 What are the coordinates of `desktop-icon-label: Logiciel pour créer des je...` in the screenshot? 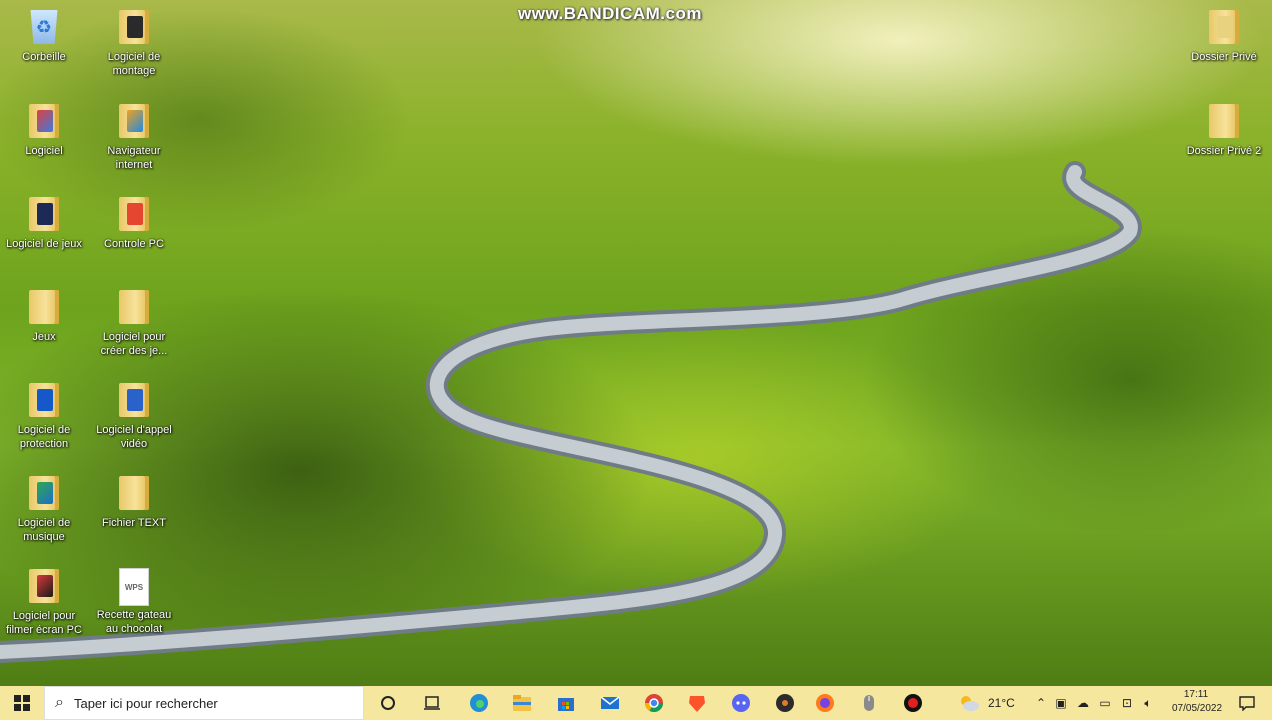 It's located at (134, 344).